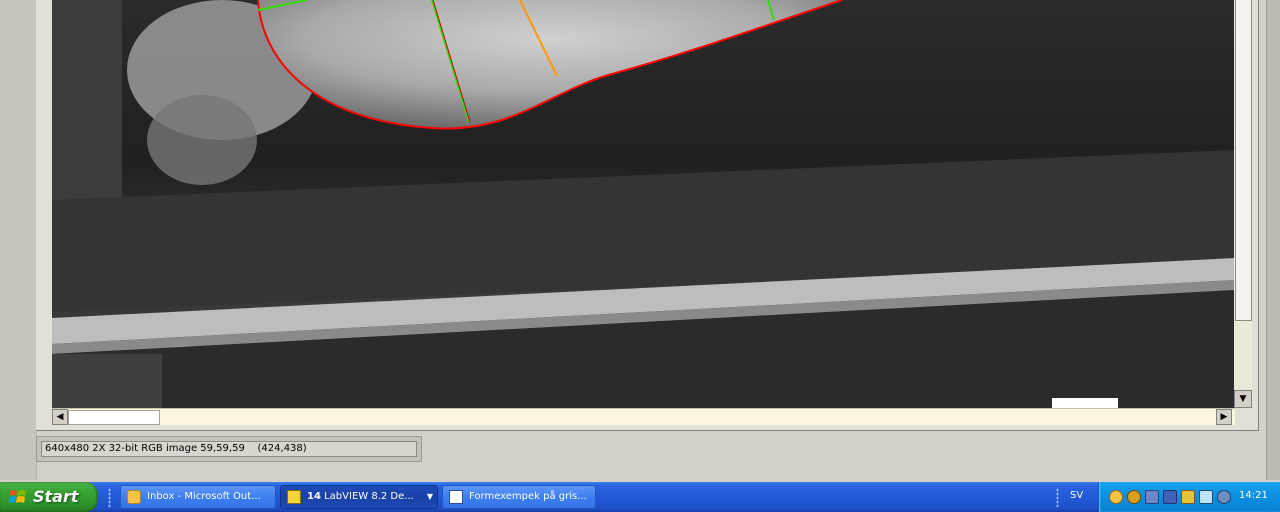 This screenshot has height=512, width=1280. I want to click on task-labview-group: 14 LabVIEW 8.2 De... ▼, so click(359, 497).